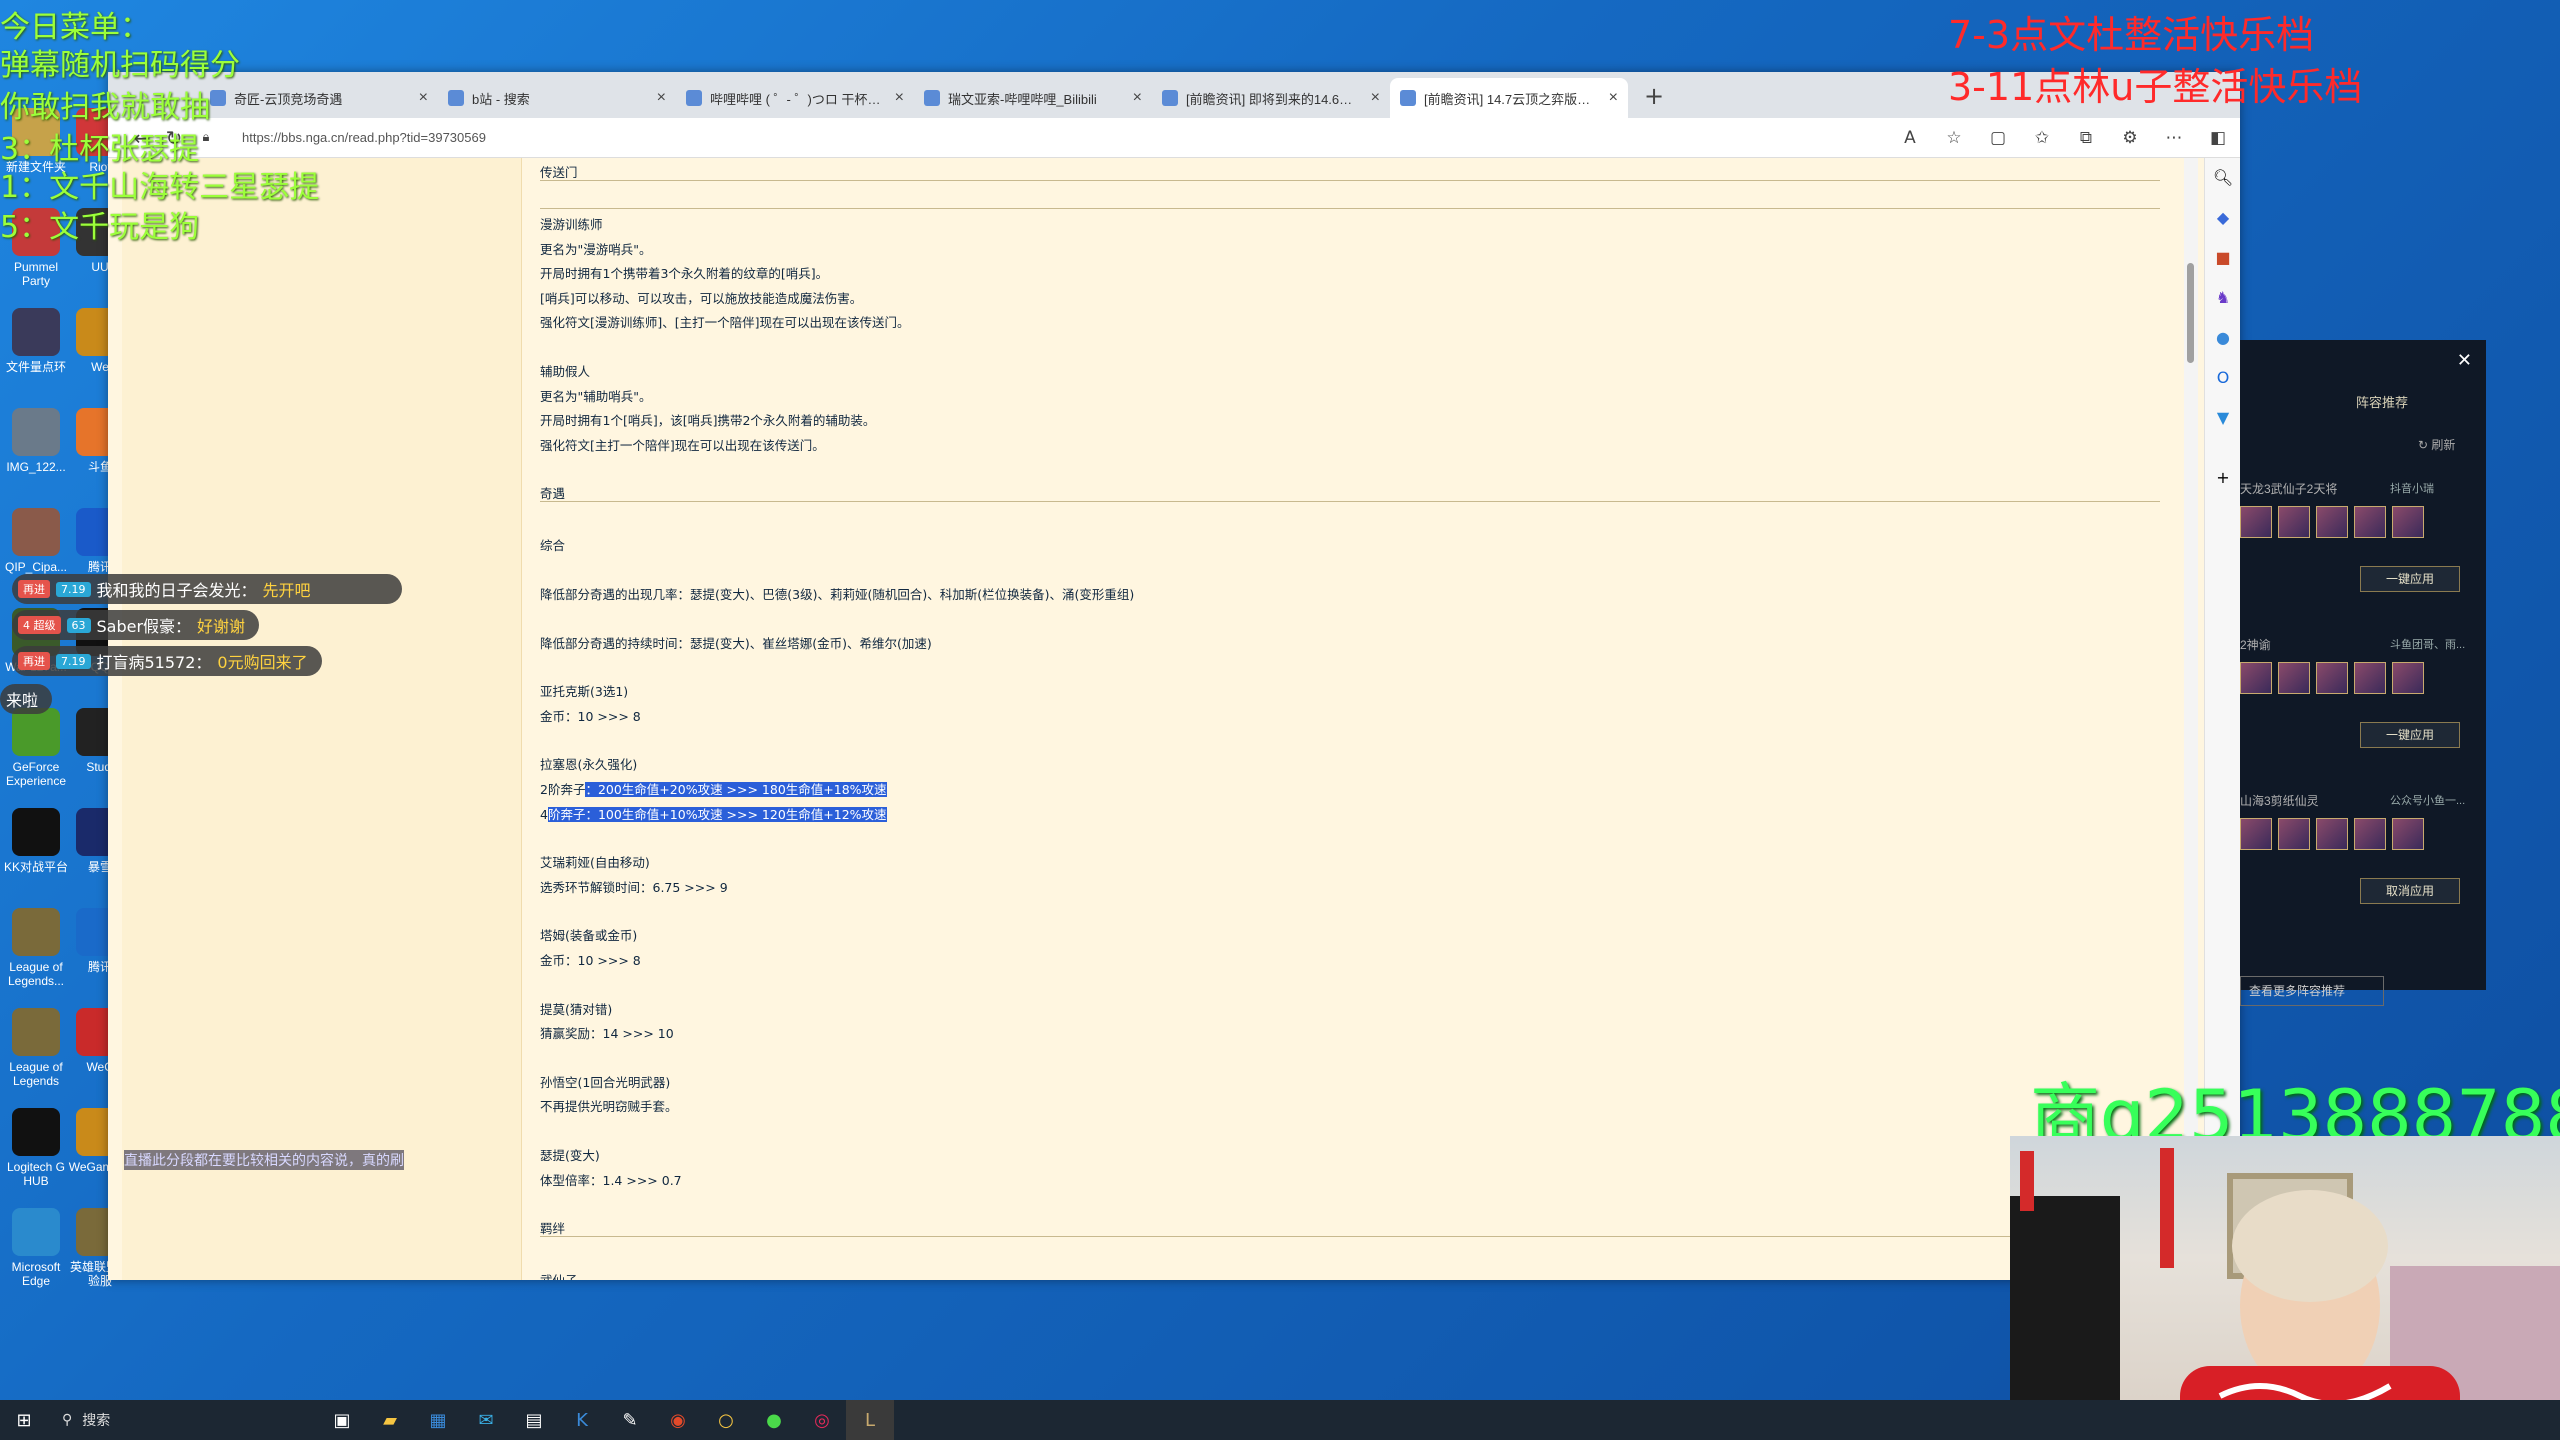  Describe the element at coordinates (607, 1034) in the screenshot. I see `content-line: 猜赢奖励：14 >>> 10` at that location.